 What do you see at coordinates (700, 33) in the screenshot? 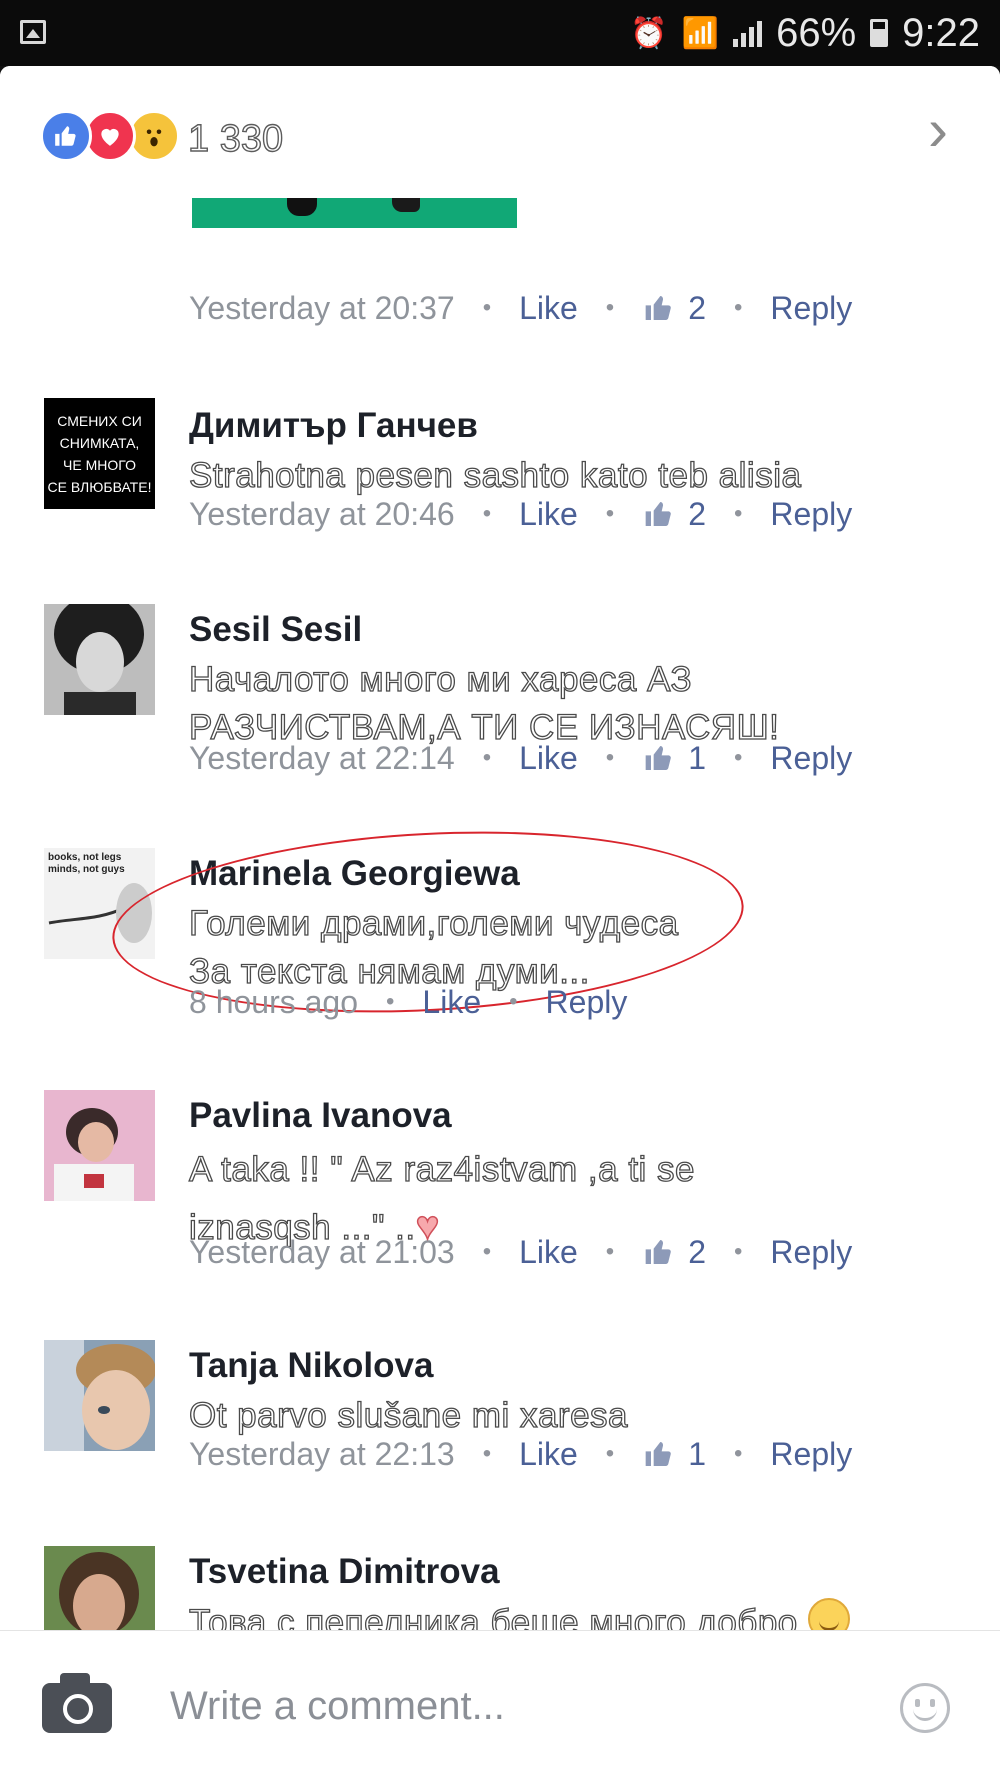
I see `wifi-icon: 📶` at bounding box center [700, 33].